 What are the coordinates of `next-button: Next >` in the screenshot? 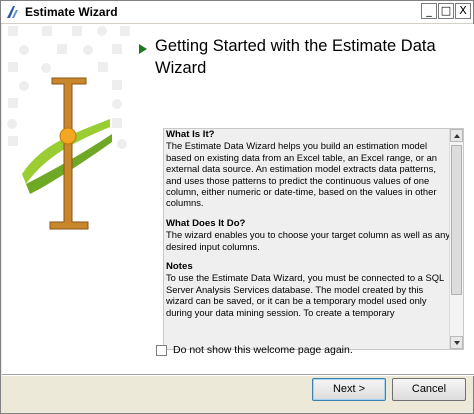 It's located at (349, 389).